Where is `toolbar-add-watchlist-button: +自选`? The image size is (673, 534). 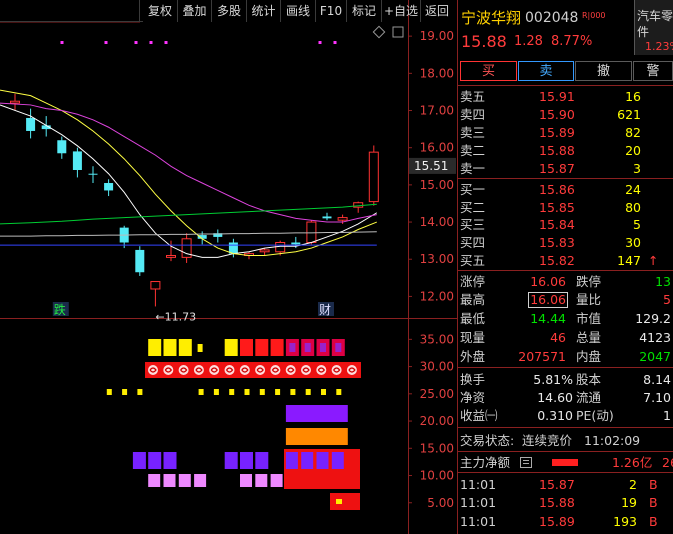
toolbar-add-watchlist-button: +自选 is located at coordinates (401, 11).